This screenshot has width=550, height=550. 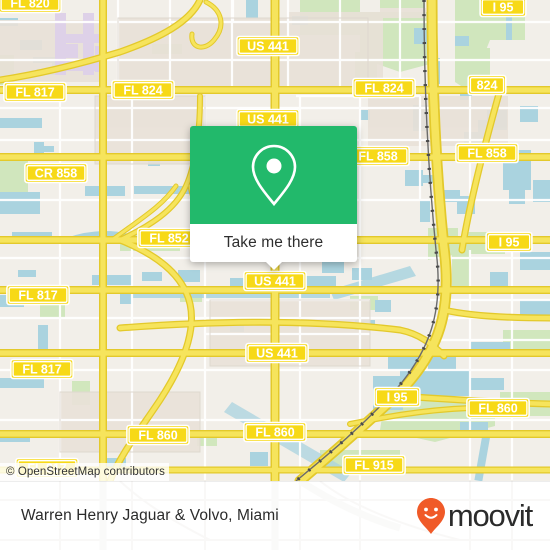 I want to click on callout-tail, so click(x=274, y=265).